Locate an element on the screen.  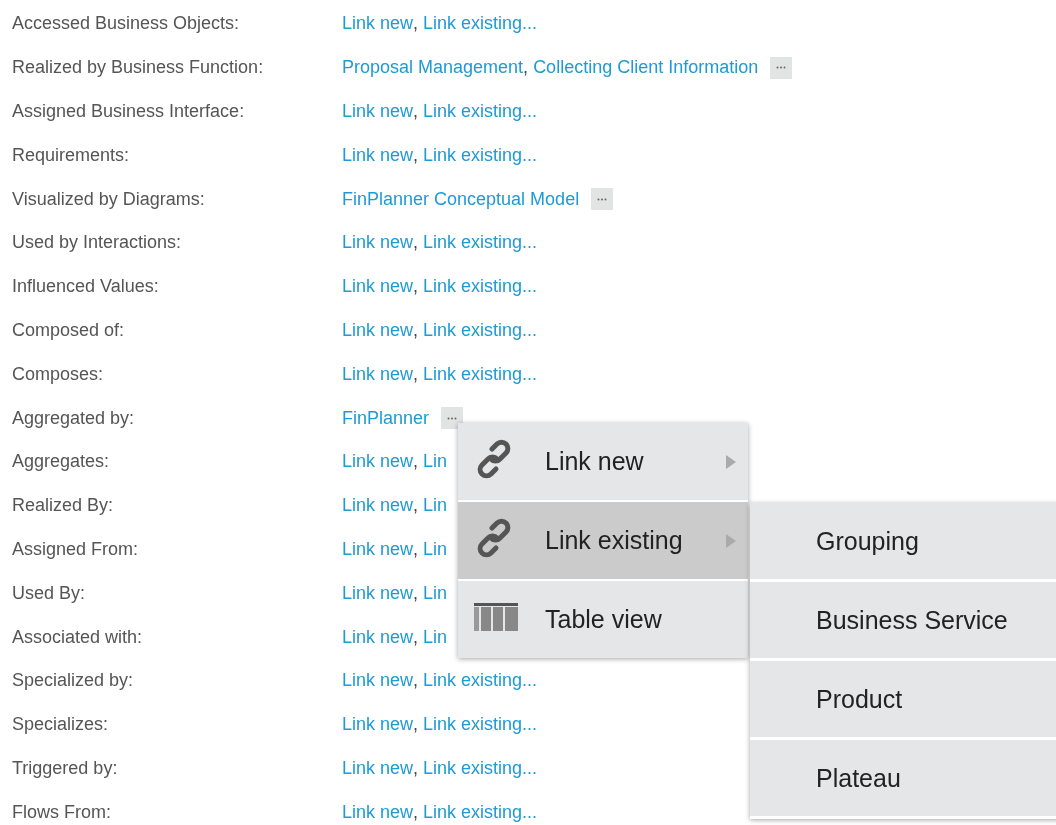
field-label: Aggregates: is located at coordinates (61, 462).